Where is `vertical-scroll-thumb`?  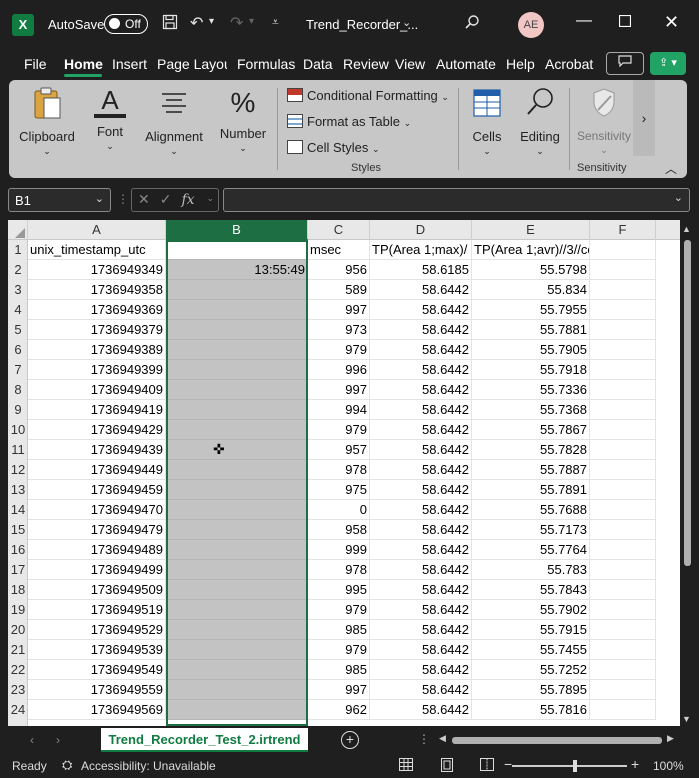
vertical-scroll-thumb is located at coordinates (687, 403).